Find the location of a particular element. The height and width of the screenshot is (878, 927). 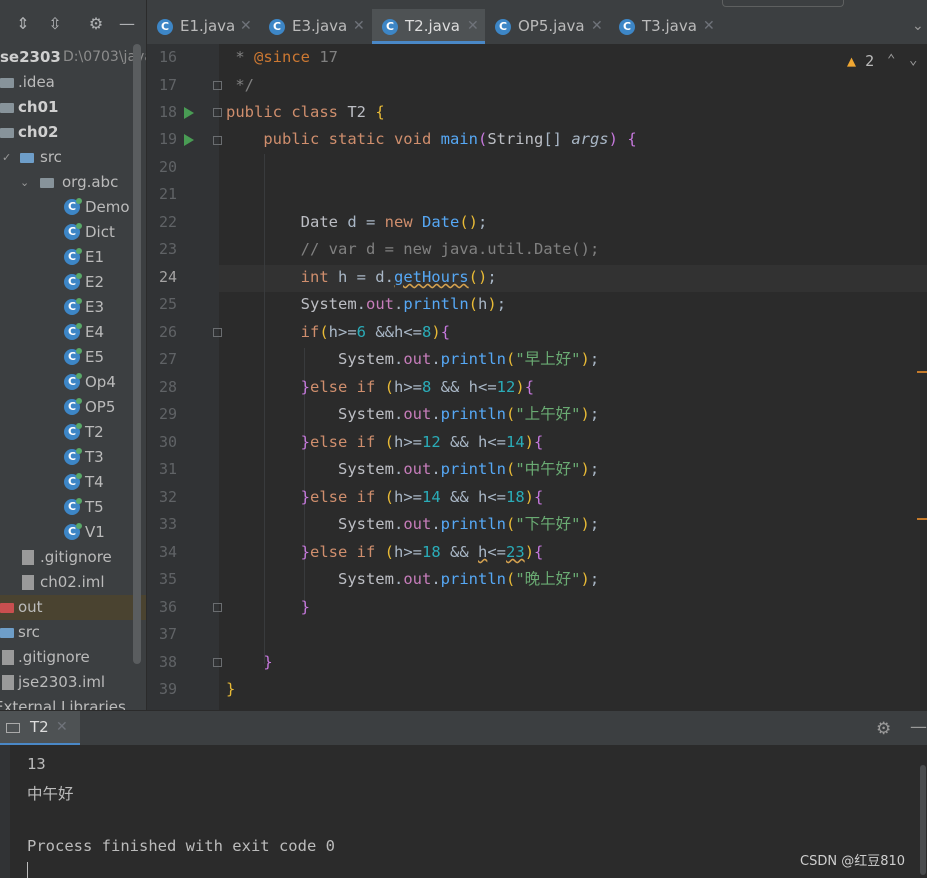

tree-label: Op4 is located at coordinates (100, 382).